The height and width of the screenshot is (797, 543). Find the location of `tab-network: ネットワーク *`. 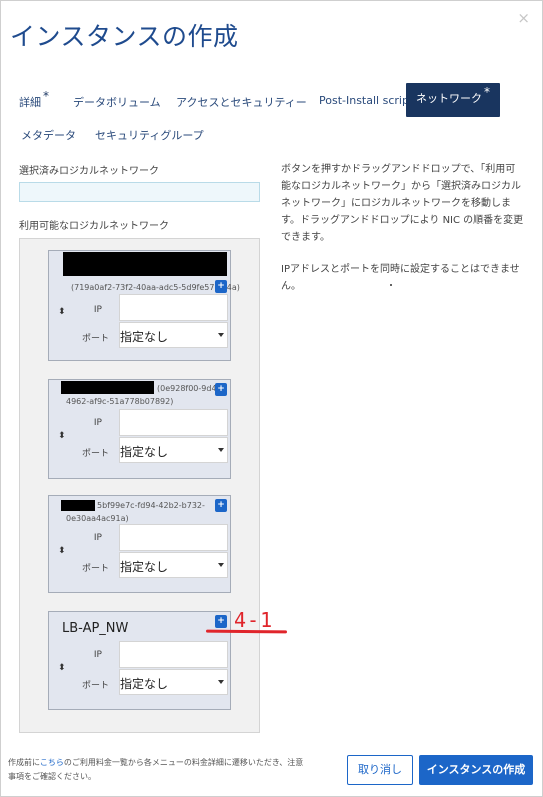

tab-network: ネットワーク * is located at coordinates (453, 100).